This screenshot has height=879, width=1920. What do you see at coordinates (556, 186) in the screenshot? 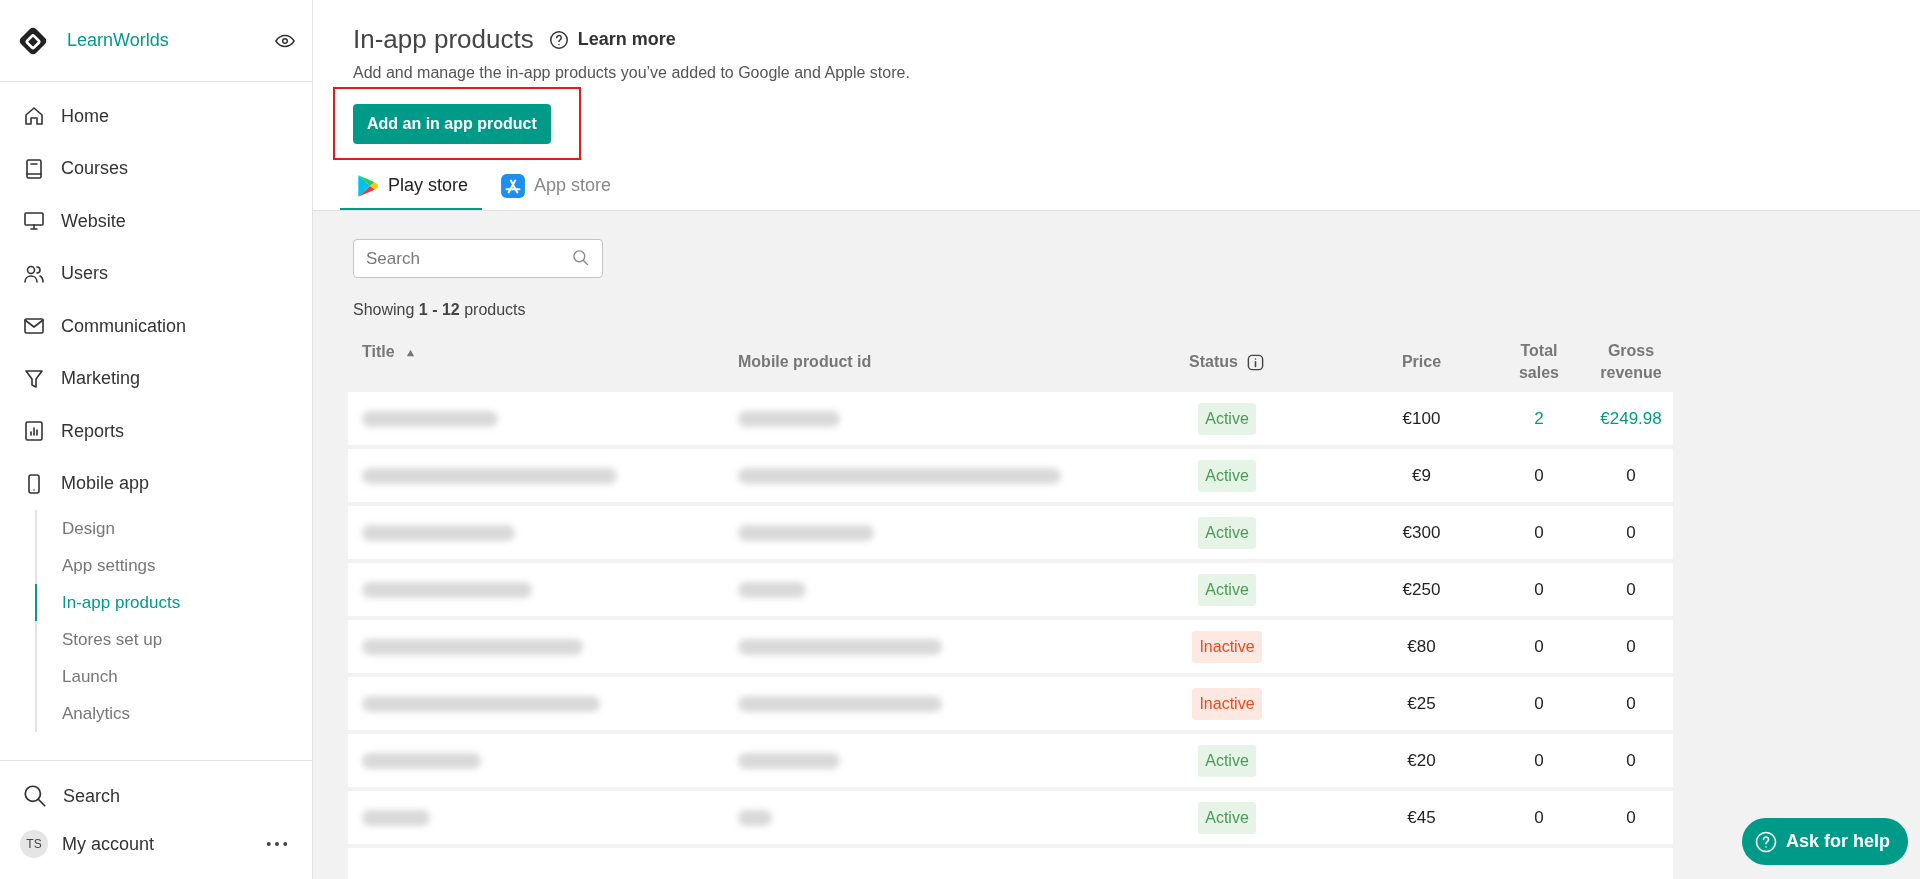
I see `store-tab: App store` at bounding box center [556, 186].